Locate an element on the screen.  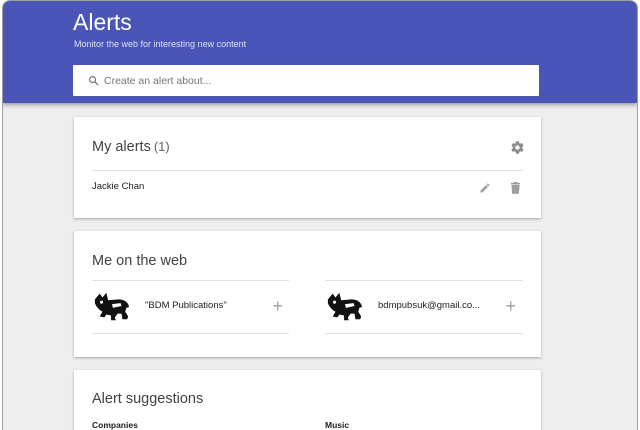
alert-item: Jackie Chan is located at coordinates (307, 187).